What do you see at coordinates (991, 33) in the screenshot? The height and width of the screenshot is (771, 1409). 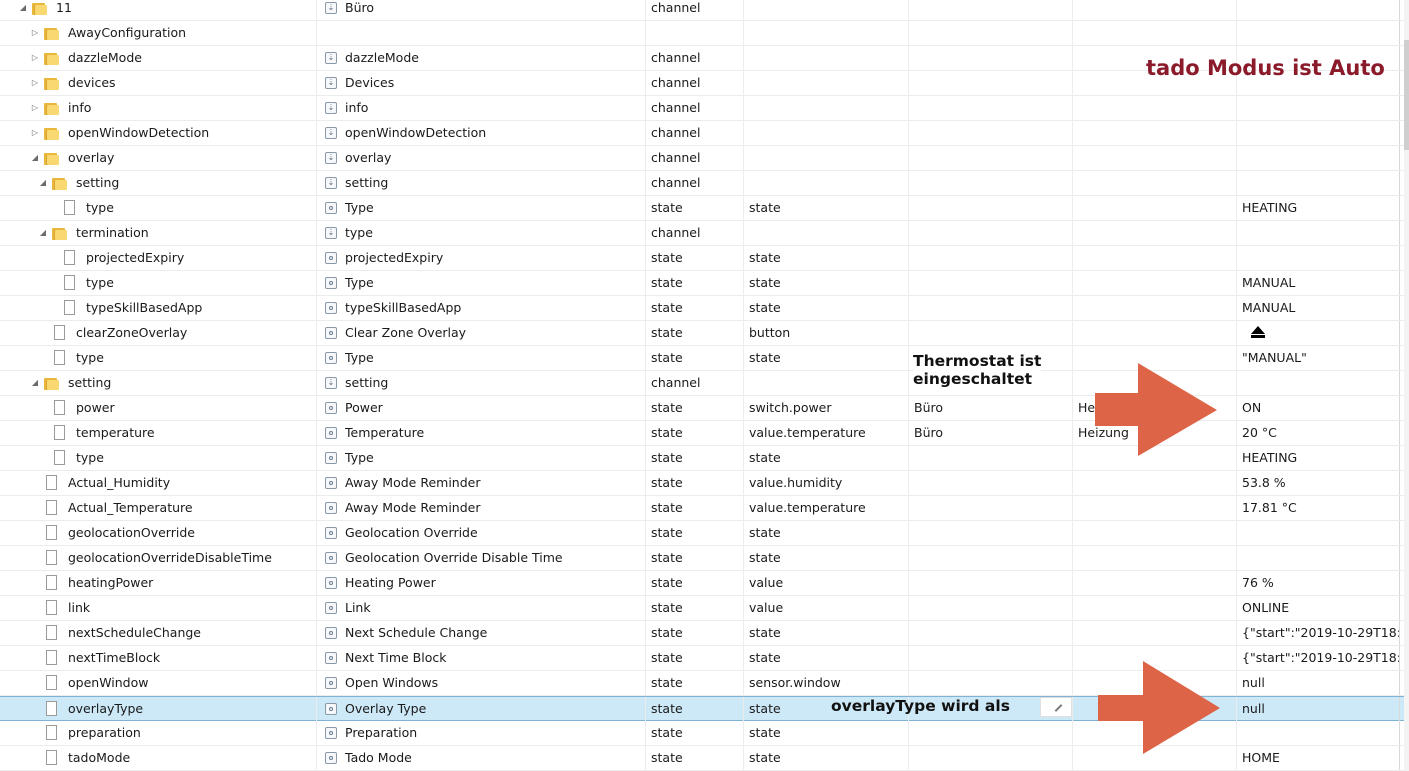 I see `room-cell` at bounding box center [991, 33].